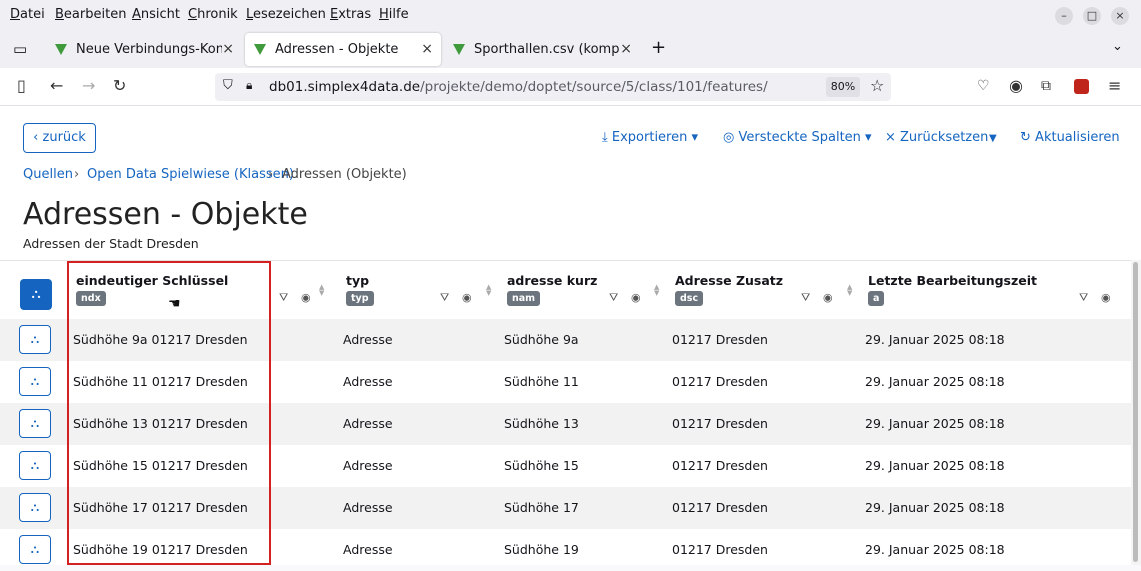  Describe the element at coordinates (983, 86) in the screenshot. I see `pocket-icon: ♡` at that location.